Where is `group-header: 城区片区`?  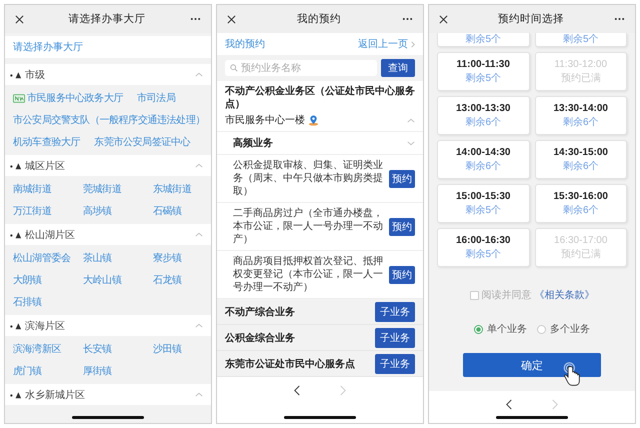 group-header: 城区片区 is located at coordinates (108, 165).